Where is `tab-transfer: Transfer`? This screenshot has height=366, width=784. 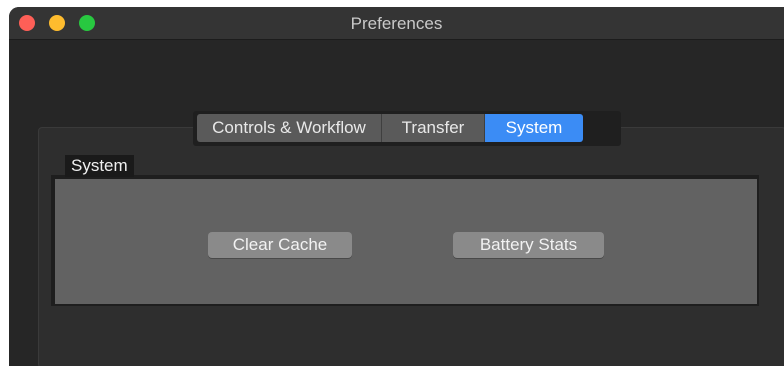
tab-transfer: Transfer is located at coordinates (433, 128).